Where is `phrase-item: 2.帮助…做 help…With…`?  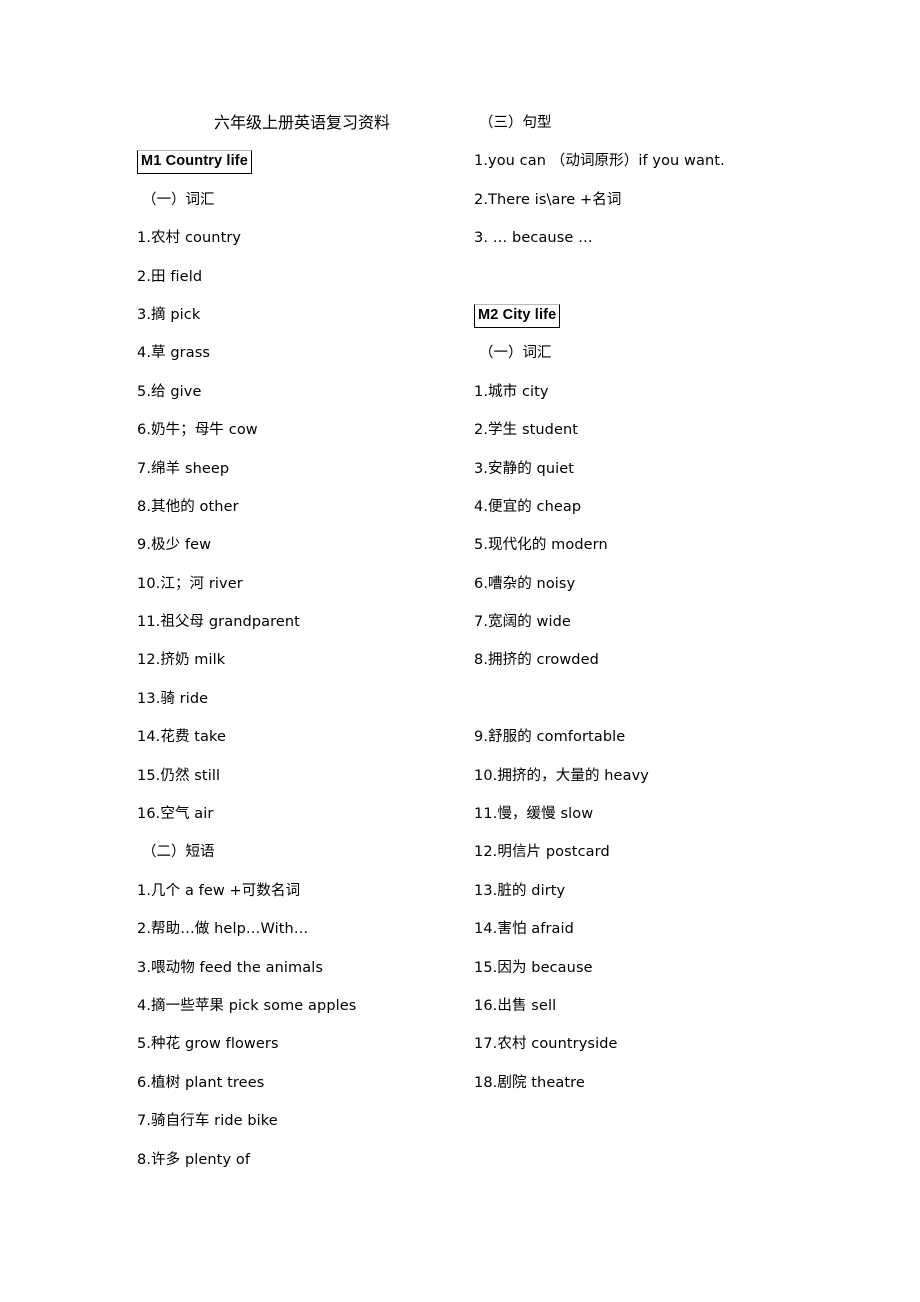
phrase-item: 2.帮助…做 help…With… is located at coordinates (223, 929).